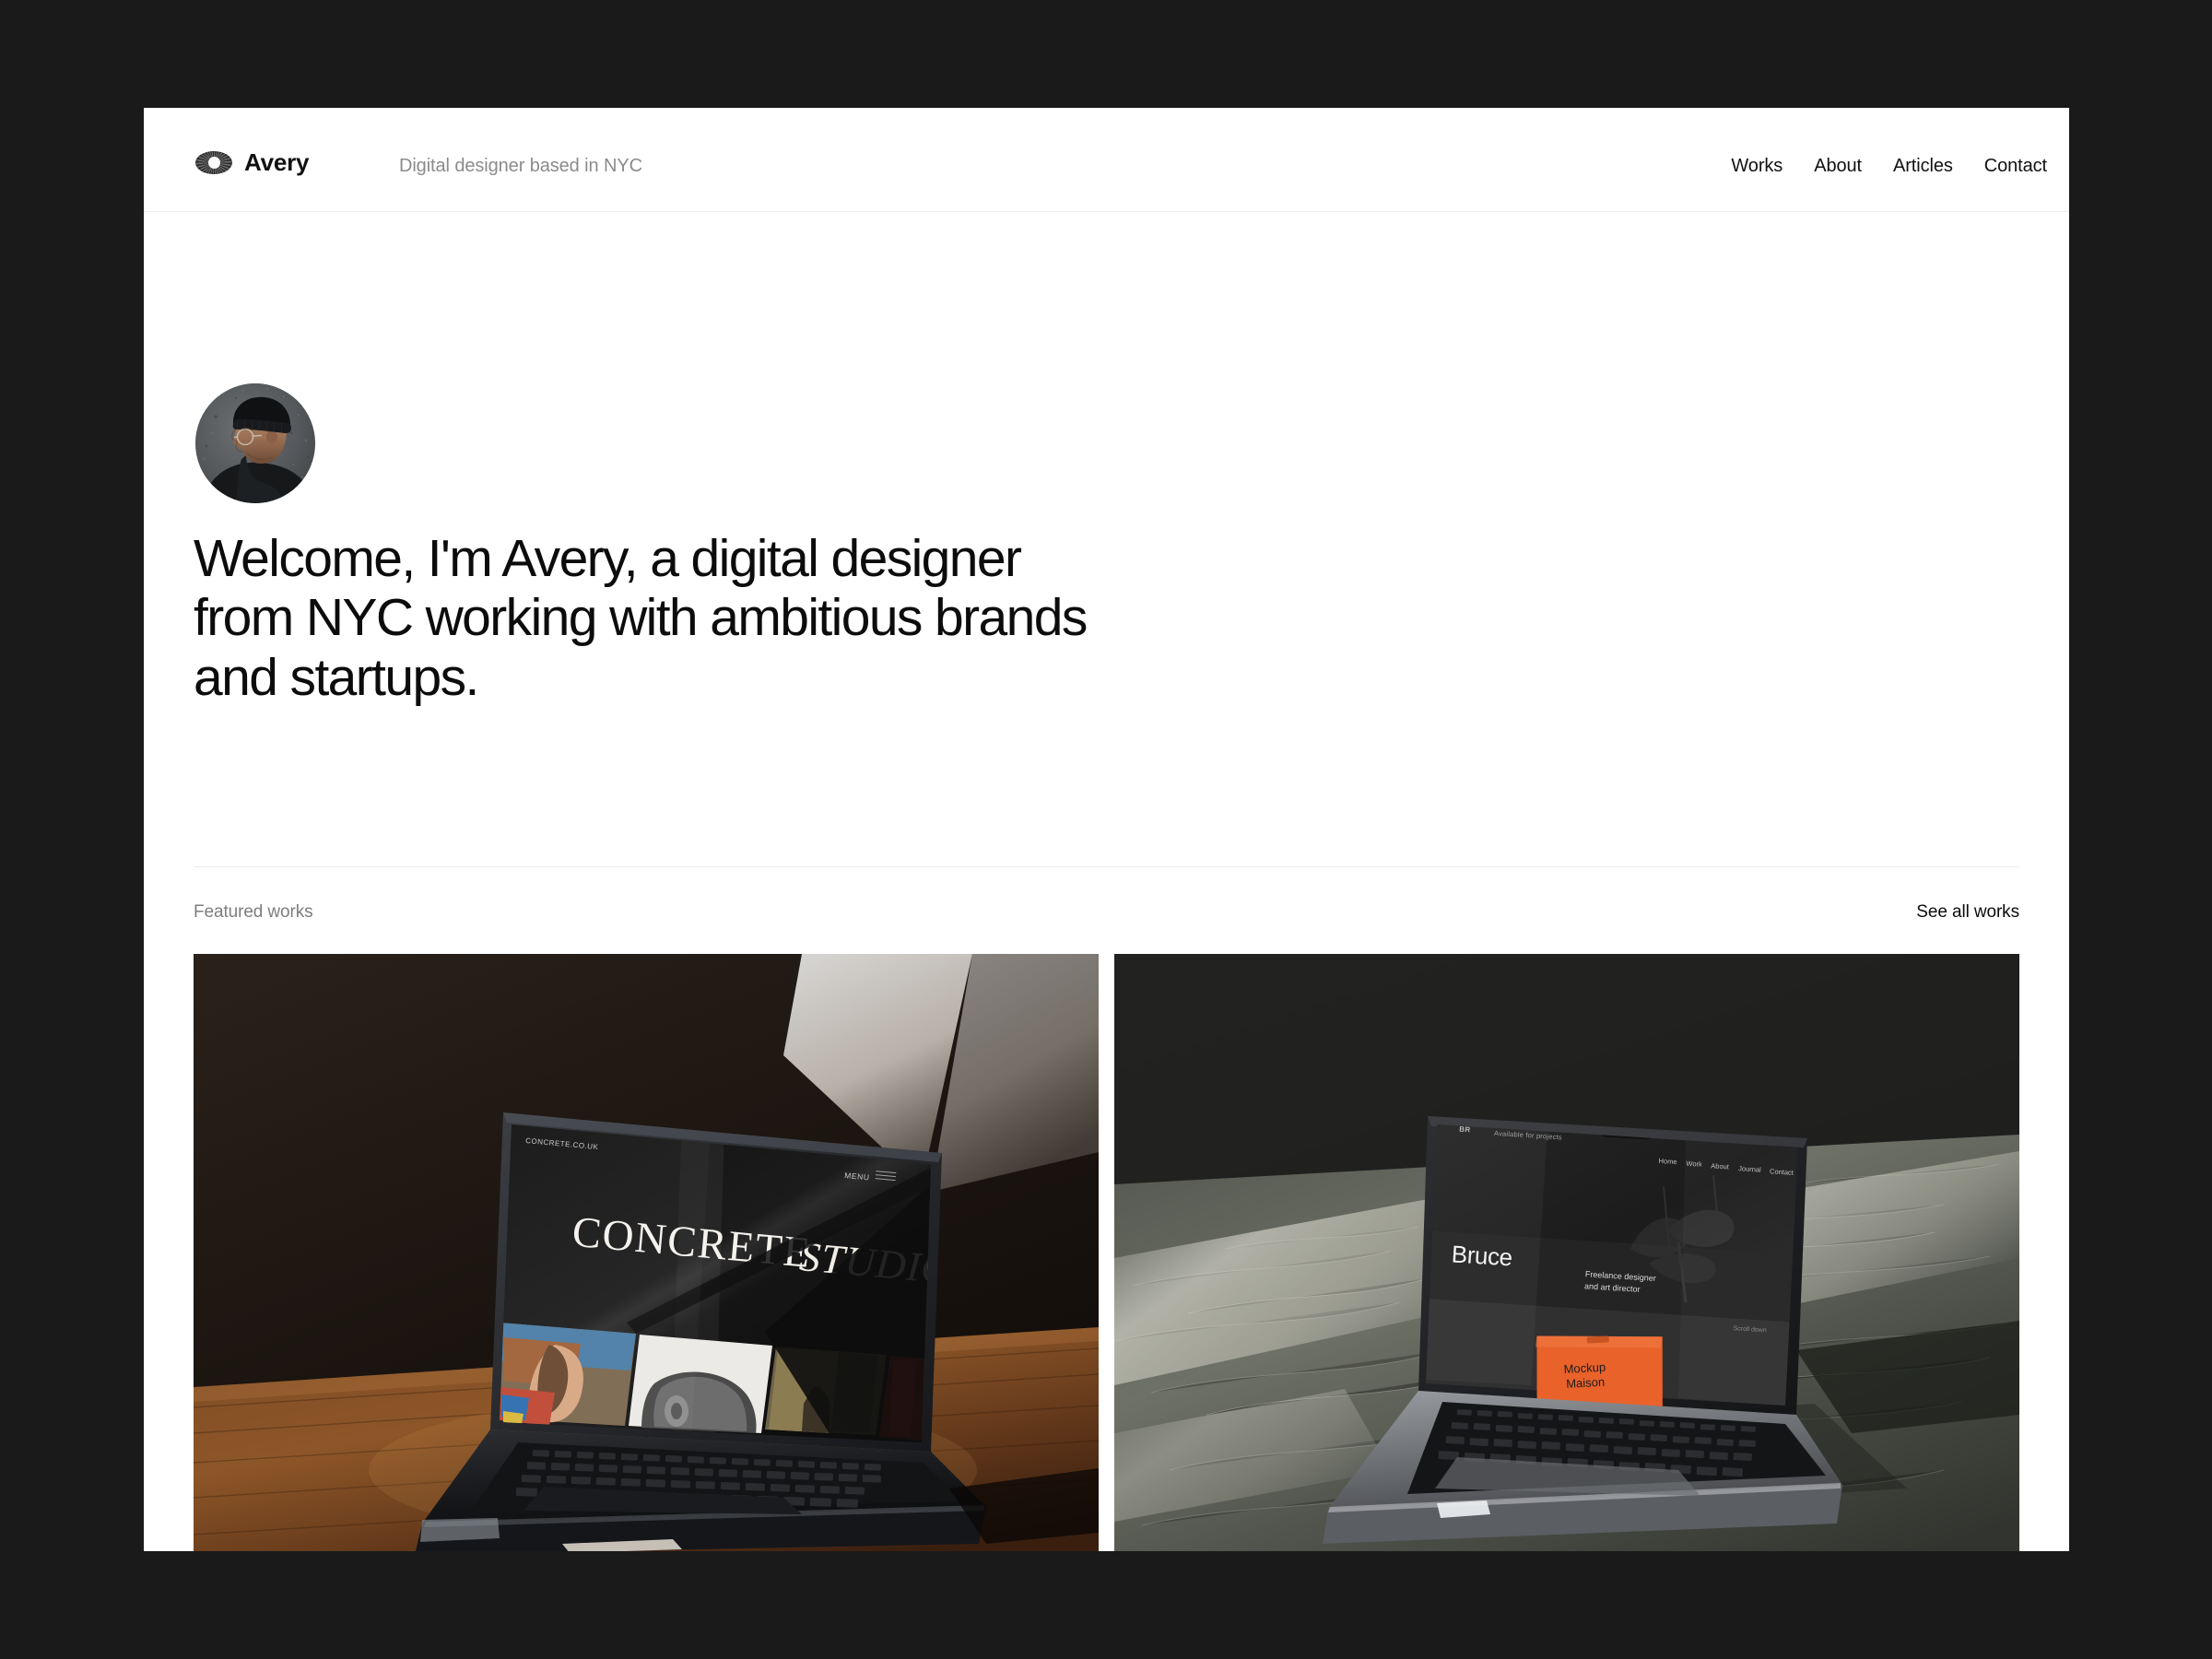 The height and width of the screenshot is (1659, 2212). Describe the element at coordinates (520, 166) in the screenshot. I see `header-tagline: Digital designer based in NYC` at that location.